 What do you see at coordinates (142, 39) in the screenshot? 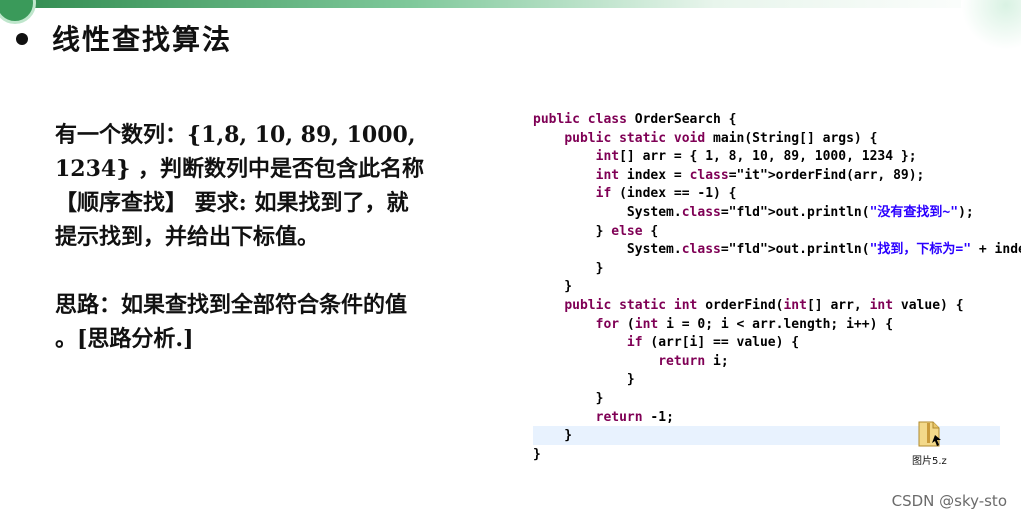
I see `slide-heading: 线性查找算法` at bounding box center [142, 39].